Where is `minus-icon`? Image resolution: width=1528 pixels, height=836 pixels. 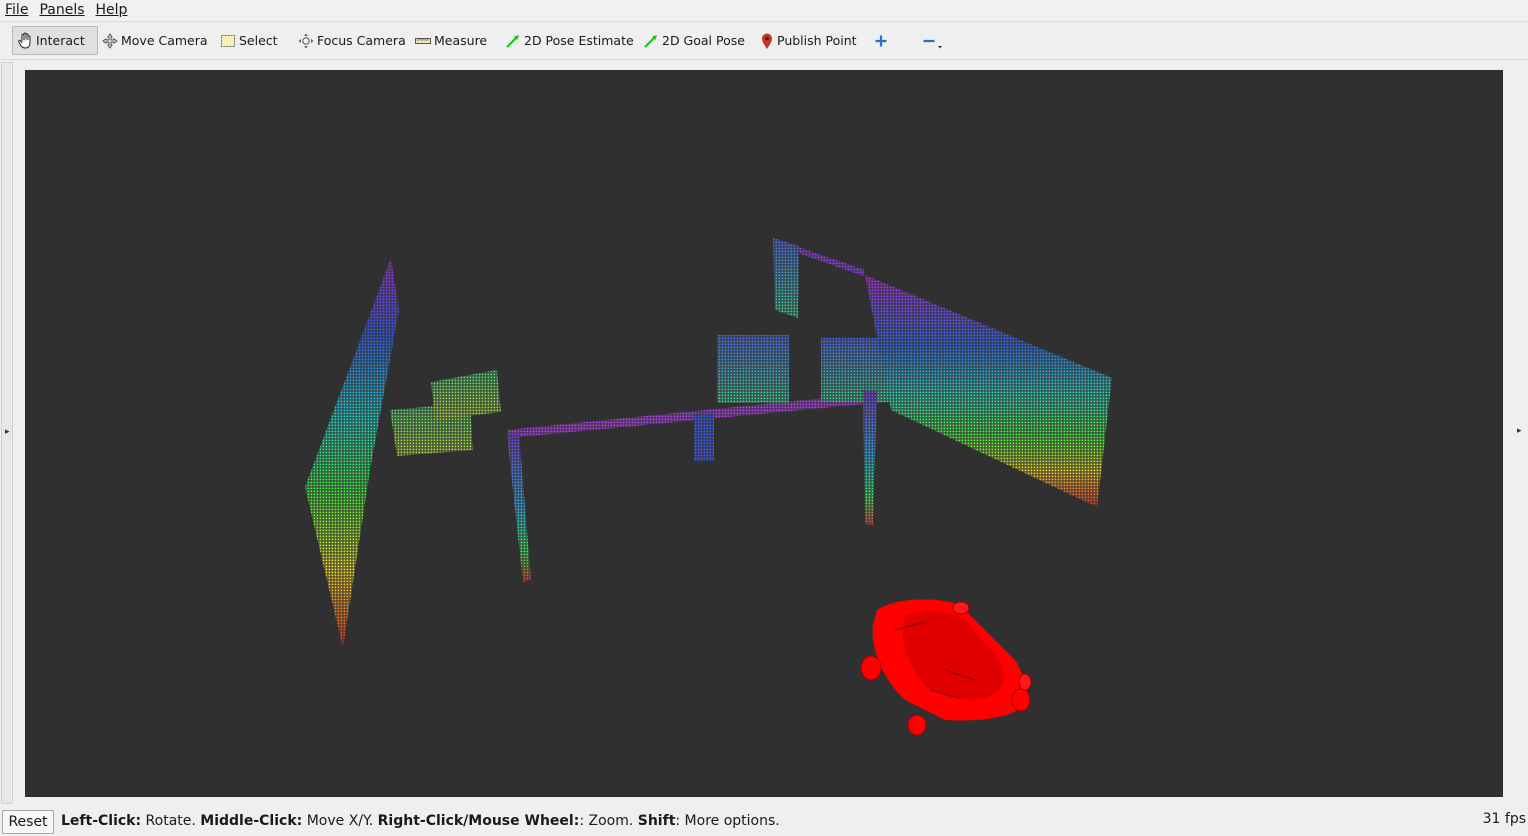
minus-icon is located at coordinates (932, 43).